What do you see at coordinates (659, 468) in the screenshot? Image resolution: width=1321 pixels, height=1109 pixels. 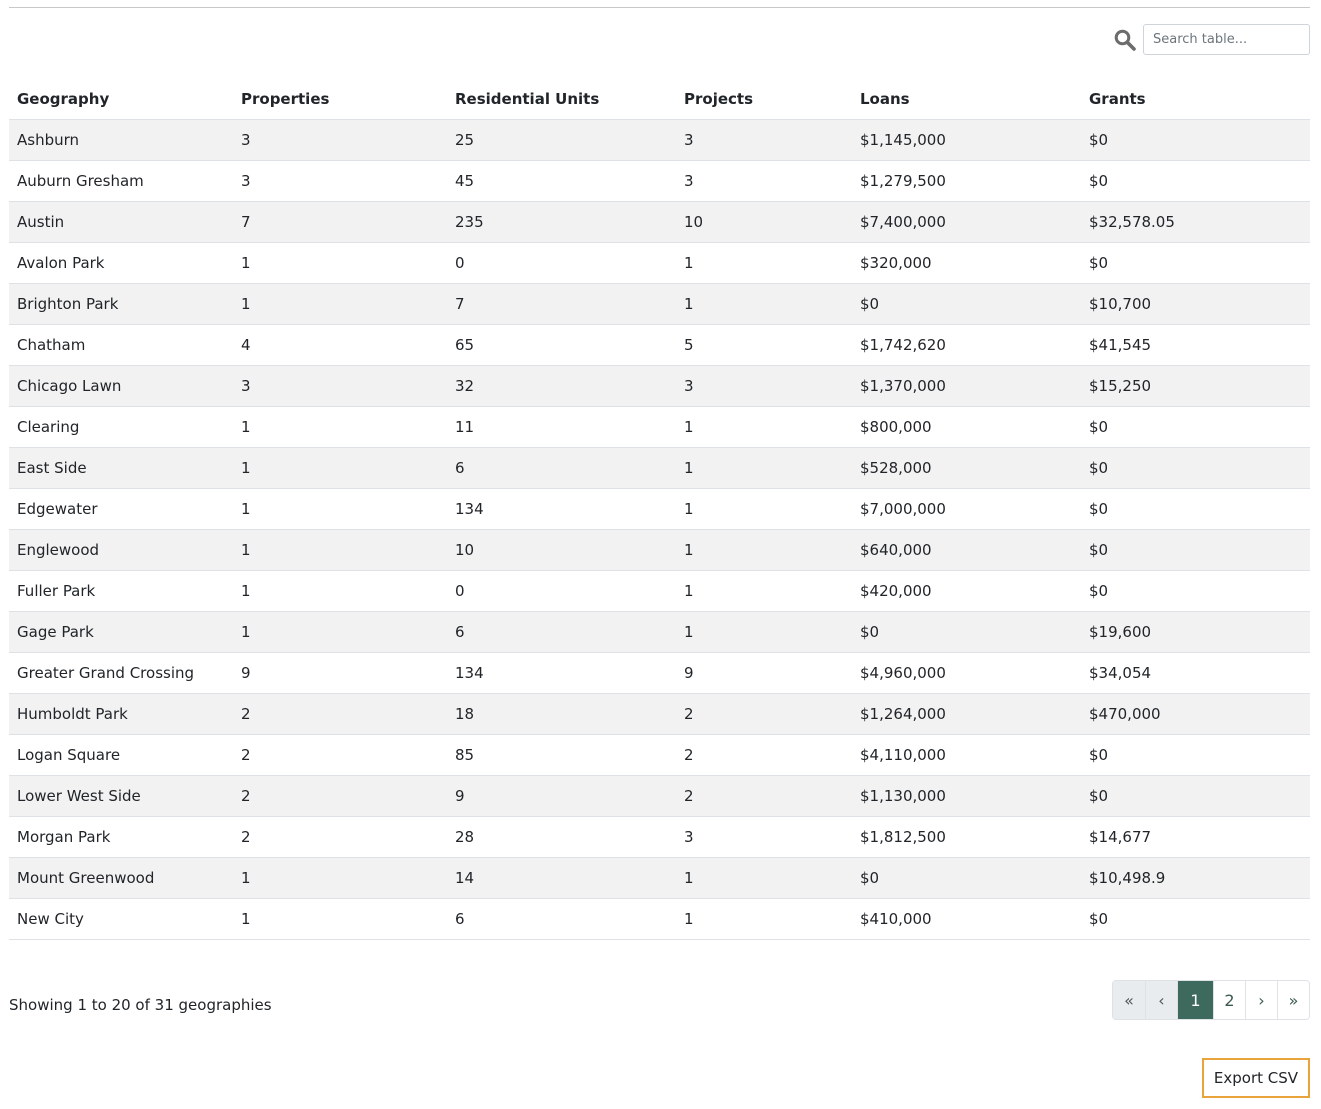 I see `table-row: East Side 1 6 1 $528,000 $0` at bounding box center [659, 468].